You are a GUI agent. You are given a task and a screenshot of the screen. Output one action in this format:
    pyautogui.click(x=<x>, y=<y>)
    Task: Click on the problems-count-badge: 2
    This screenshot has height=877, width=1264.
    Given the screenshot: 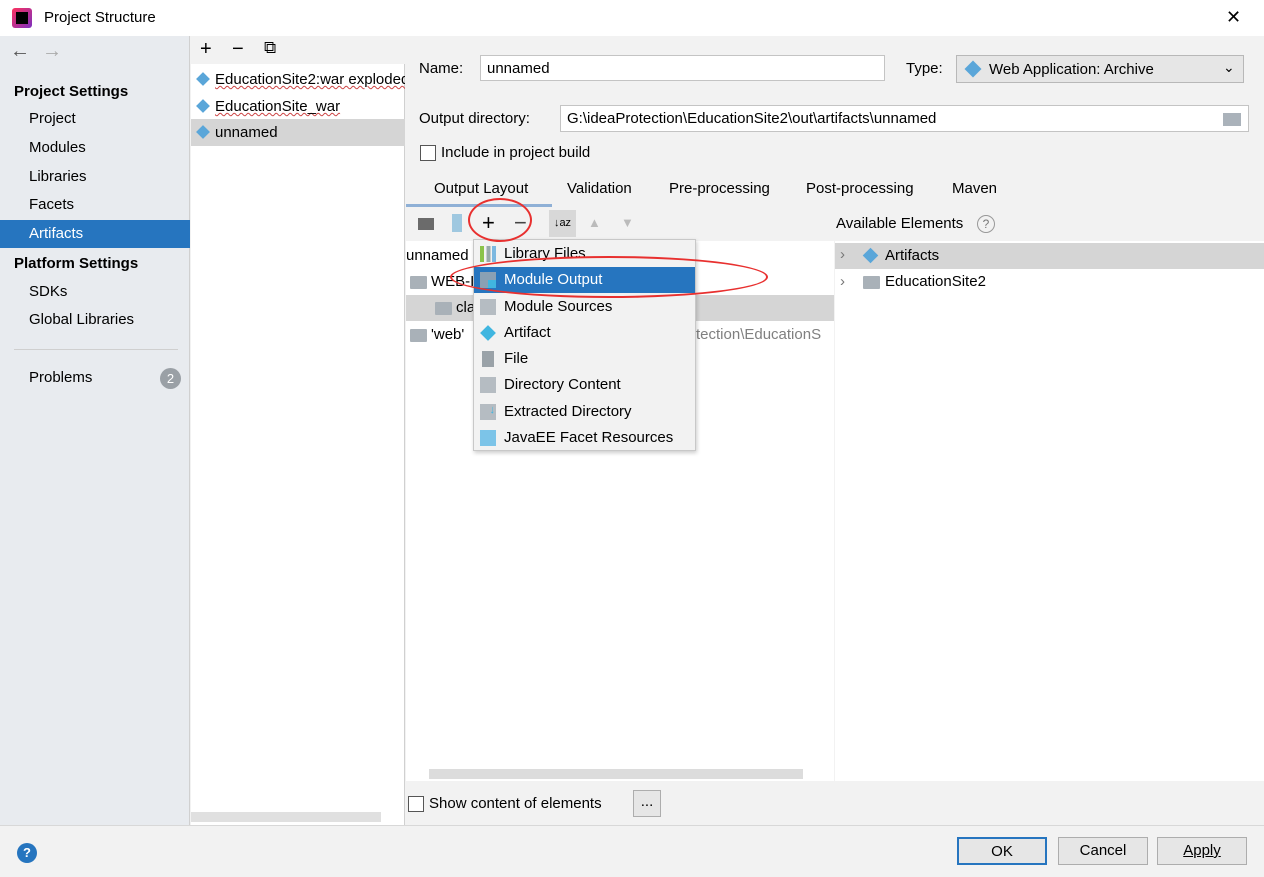 What is the action you would take?
    pyautogui.click(x=170, y=378)
    